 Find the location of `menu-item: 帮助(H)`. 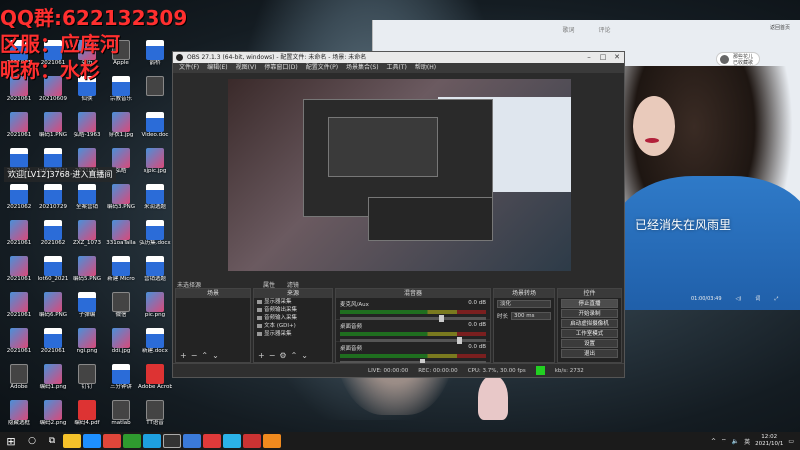

menu-item: 帮助(H) is located at coordinates (425, 68).